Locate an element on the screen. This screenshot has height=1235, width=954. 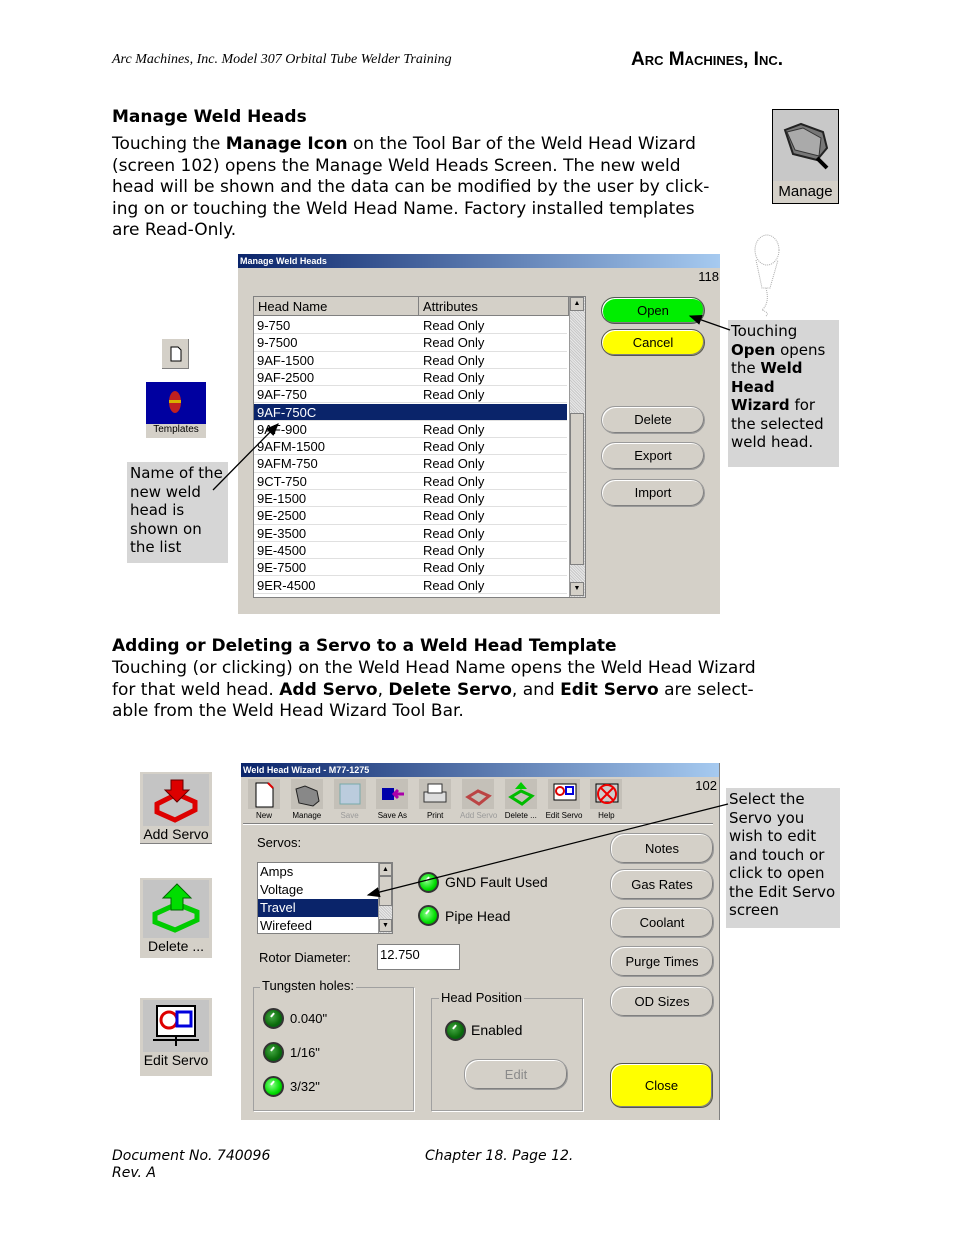
column-header-attributes: Attributes is located at coordinates (494, 306).